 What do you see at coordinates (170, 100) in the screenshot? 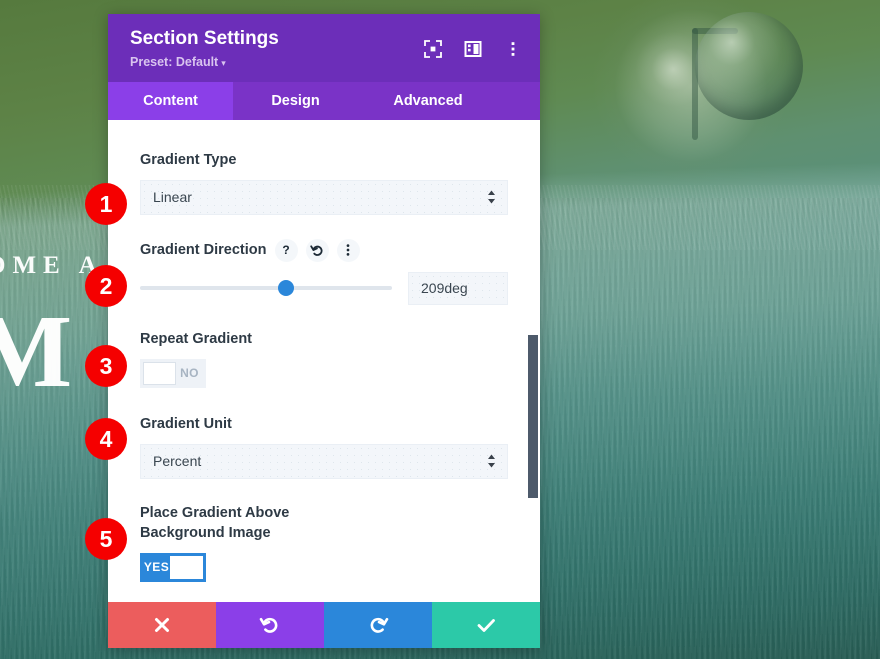
I see `tab-content: Content` at bounding box center [170, 100].